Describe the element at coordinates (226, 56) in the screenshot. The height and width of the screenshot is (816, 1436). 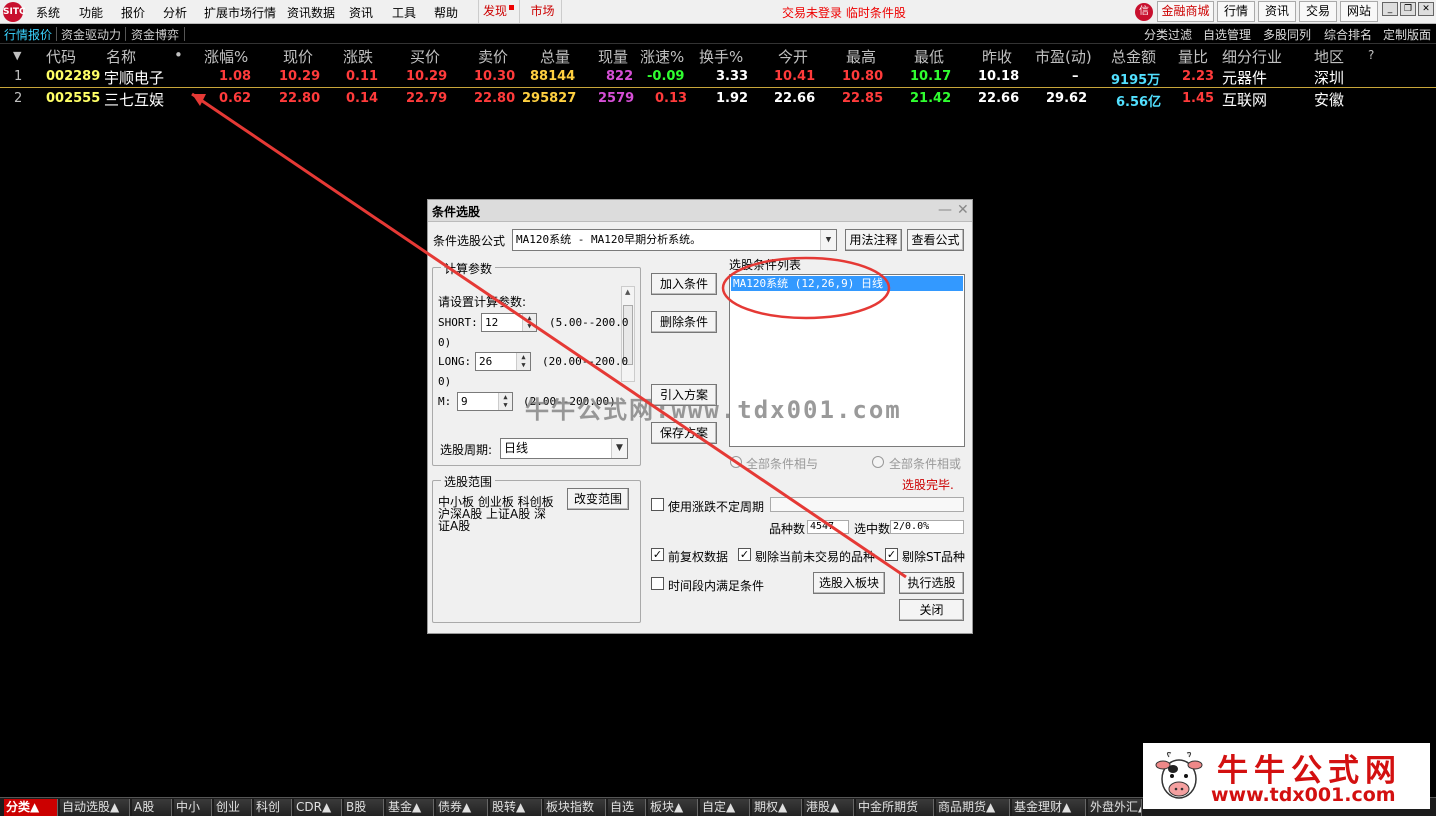
I see `col-change-pct: 涨幅%` at that location.